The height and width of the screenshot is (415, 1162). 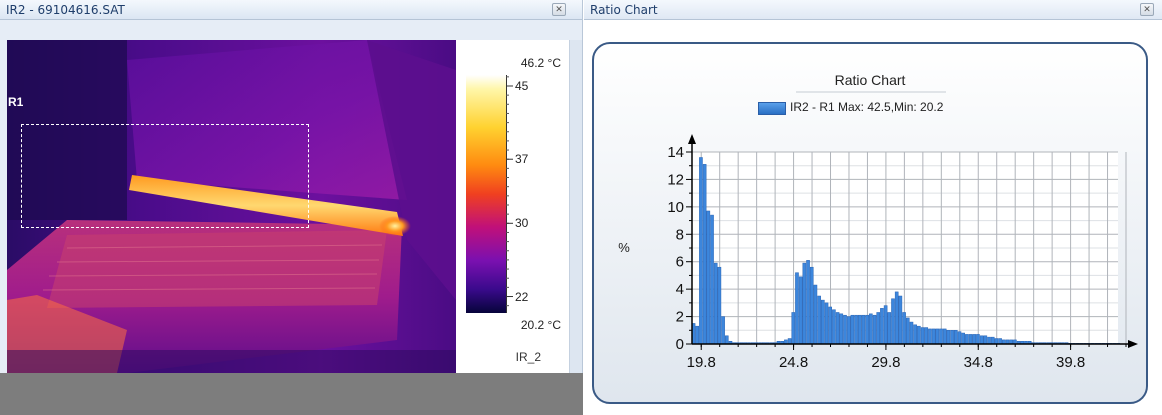 I want to click on y-tick-label: 14, so click(x=675, y=152).